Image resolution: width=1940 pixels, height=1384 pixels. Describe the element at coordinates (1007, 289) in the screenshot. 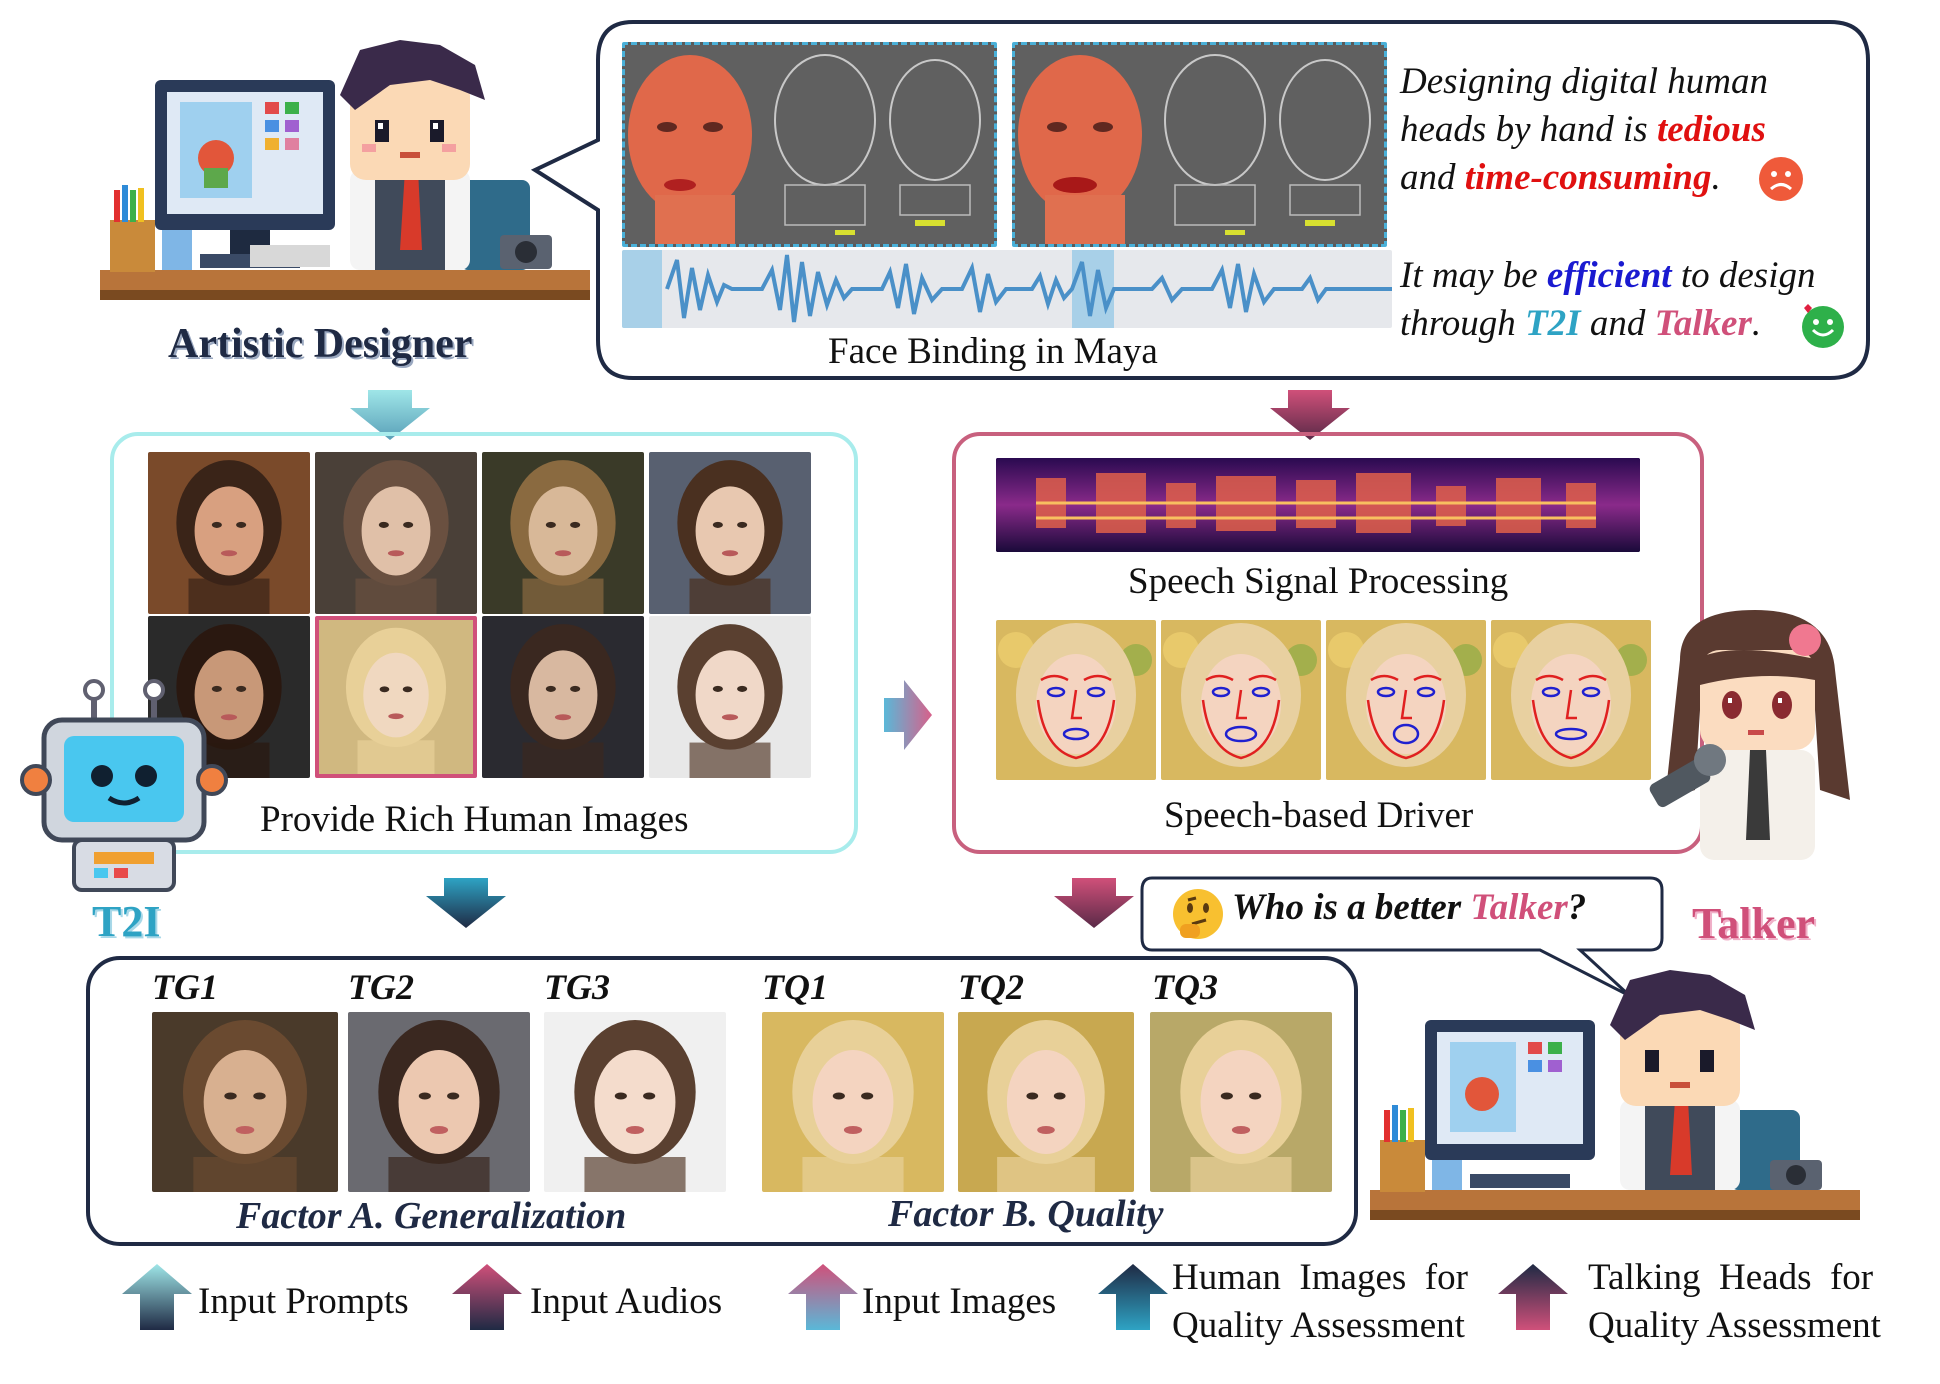

I see `audio-waveform` at that location.